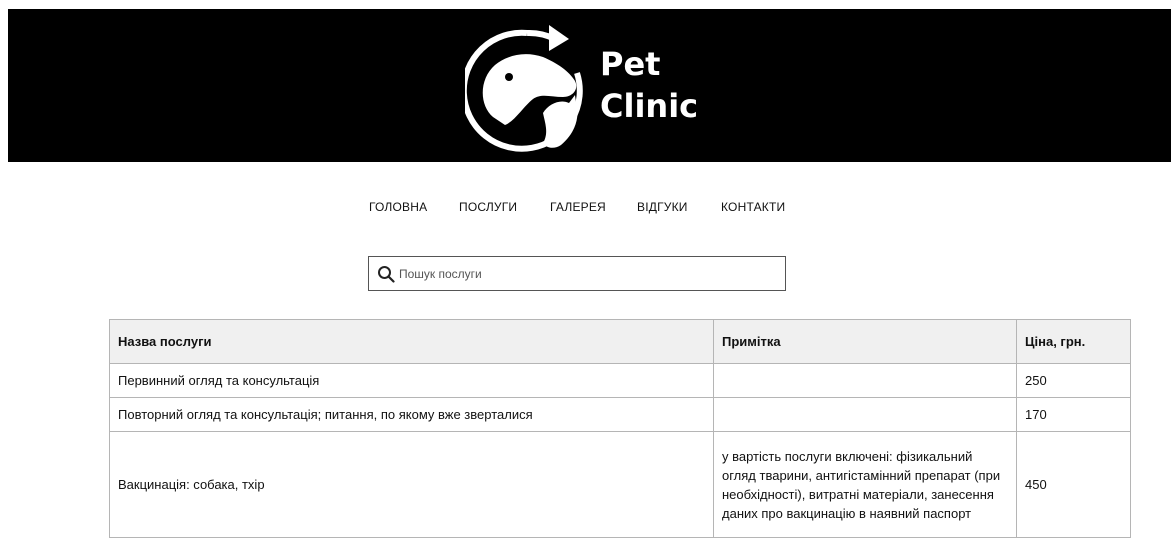  I want to click on service-search, so click(577, 273).